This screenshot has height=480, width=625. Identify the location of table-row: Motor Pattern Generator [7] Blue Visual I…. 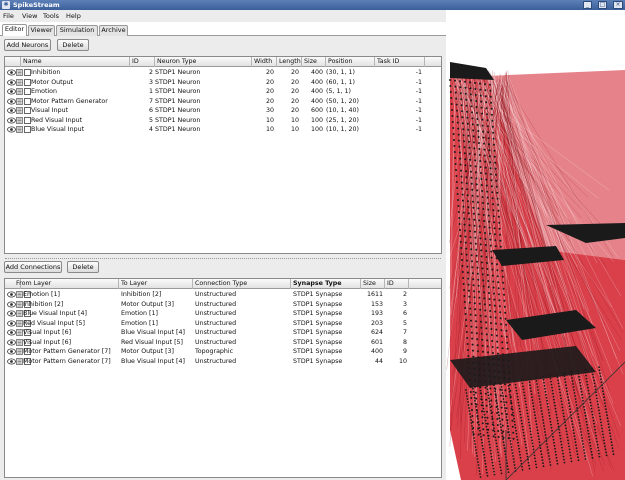
(223, 362).